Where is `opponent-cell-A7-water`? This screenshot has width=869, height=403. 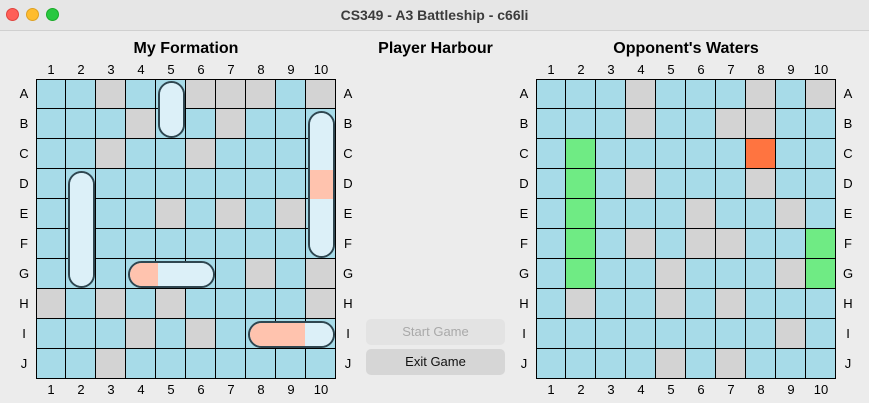 opponent-cell-A7-water is located at coordinates (731, 94).